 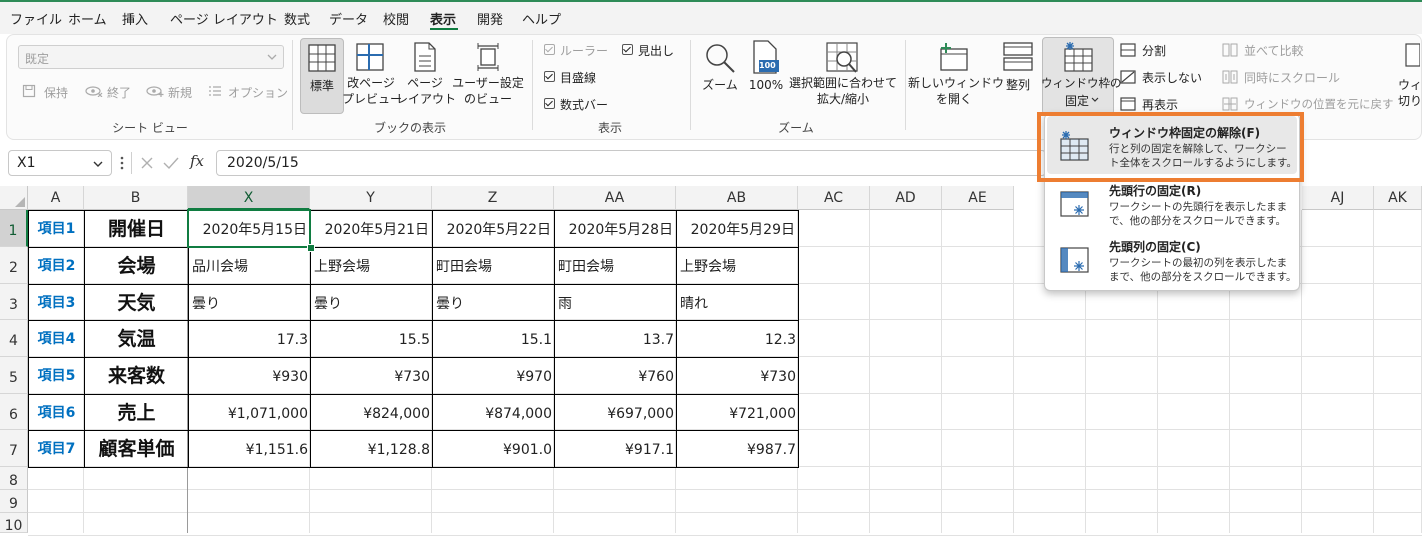 I want to click on menu-view: 表示, so click(x=443, y=18).